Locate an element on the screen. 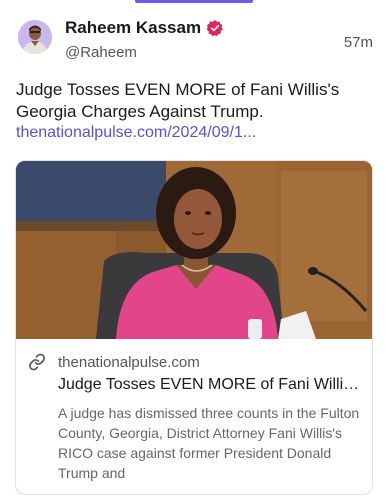 This screenshot has height=500, width=387. author-name-row: Raheem Kassam is located at coordinates (144, 28).